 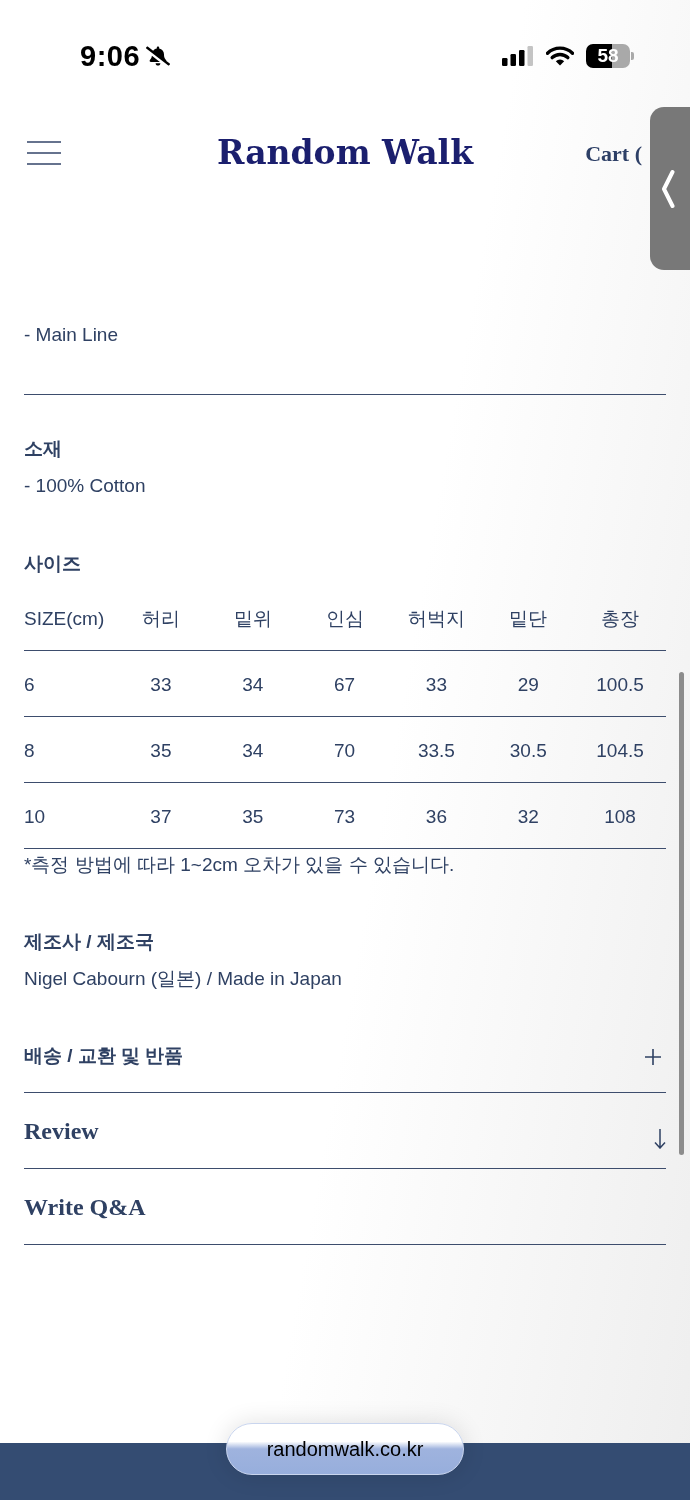 What do you see at coordinates (620, 817) in the screenshot?
I see `table-cell-text: 108` at bounding box center [620, 817].